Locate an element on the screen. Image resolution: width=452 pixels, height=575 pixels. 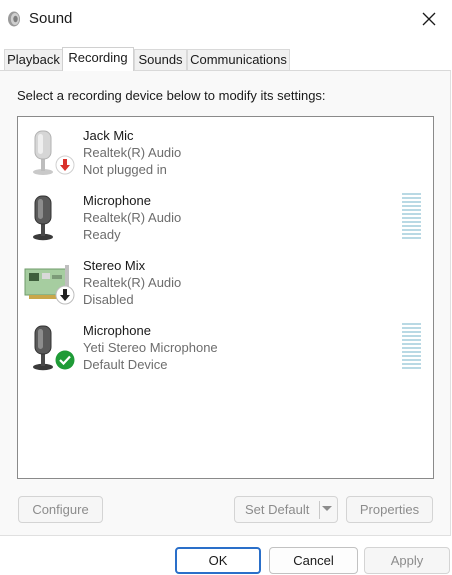
device-status: Ready is located at coordinates (102, 234).